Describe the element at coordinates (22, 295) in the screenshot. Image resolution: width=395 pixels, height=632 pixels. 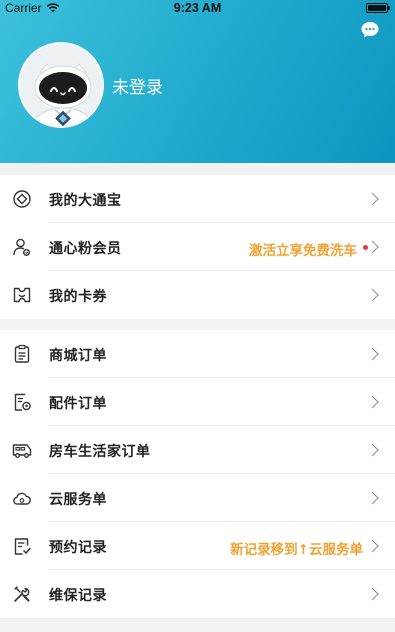
I see `ticket-icon` at that location.